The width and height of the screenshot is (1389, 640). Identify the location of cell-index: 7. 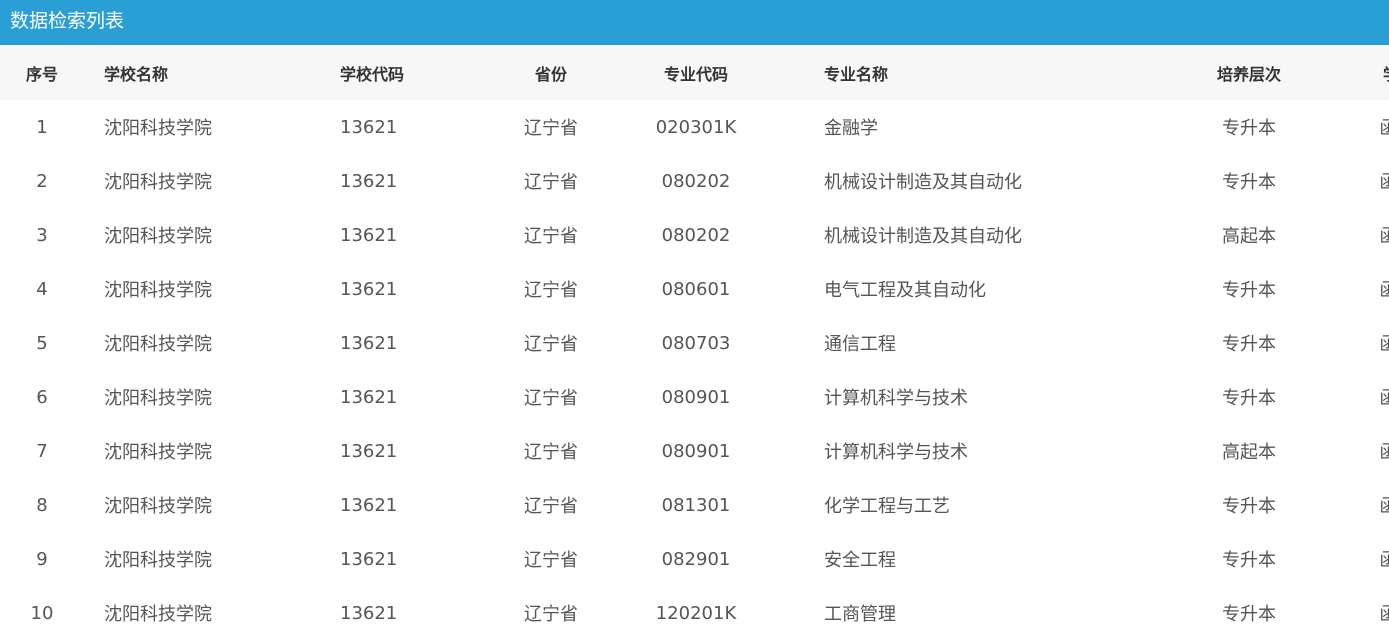
(42, 451).